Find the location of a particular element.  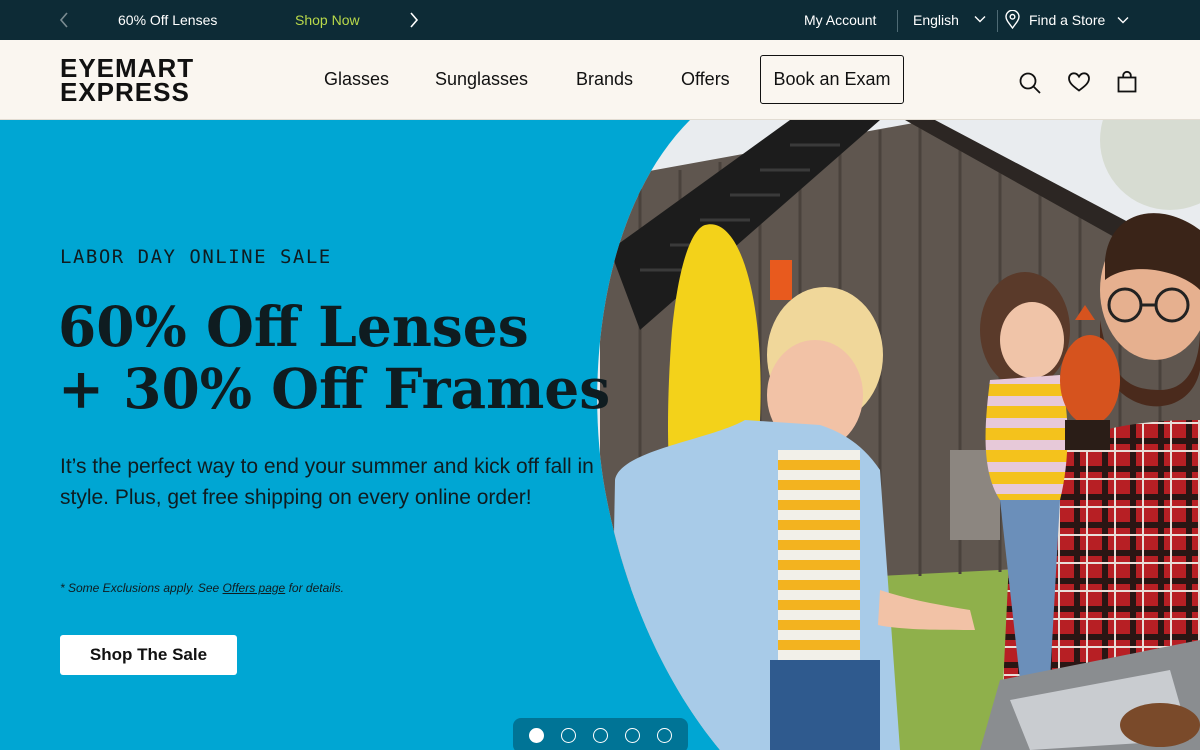

carousel-dots is located at coordinates (600, 734).